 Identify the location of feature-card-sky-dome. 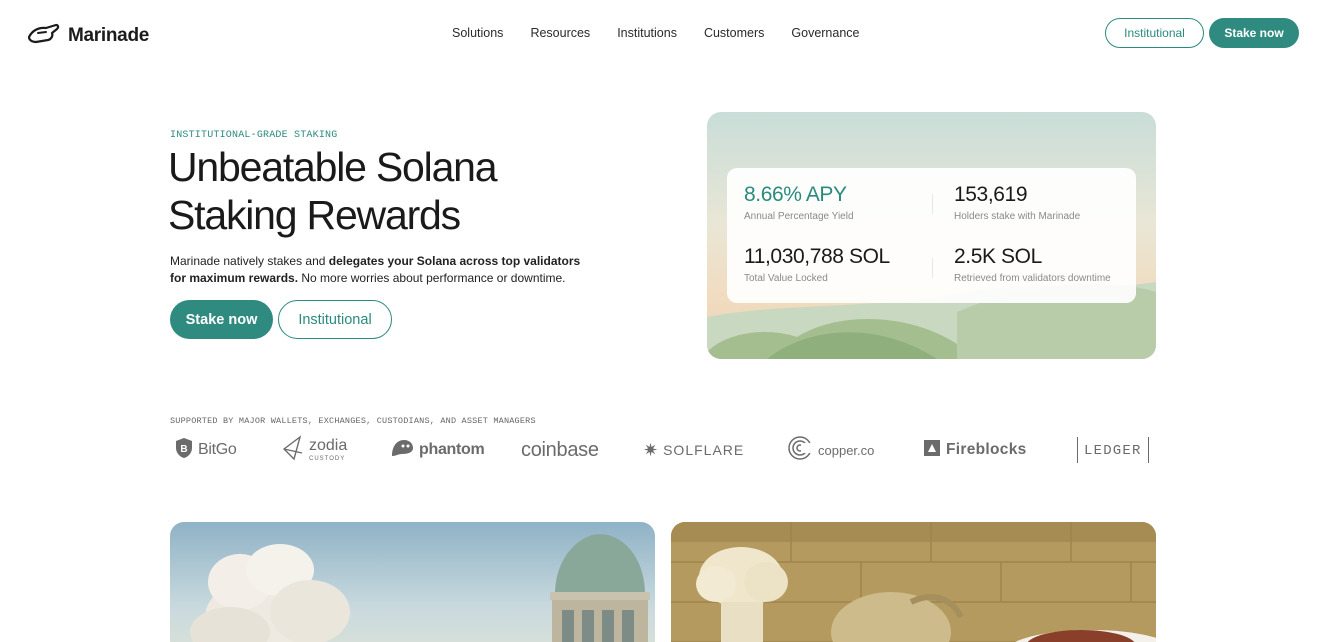
(412, 582).